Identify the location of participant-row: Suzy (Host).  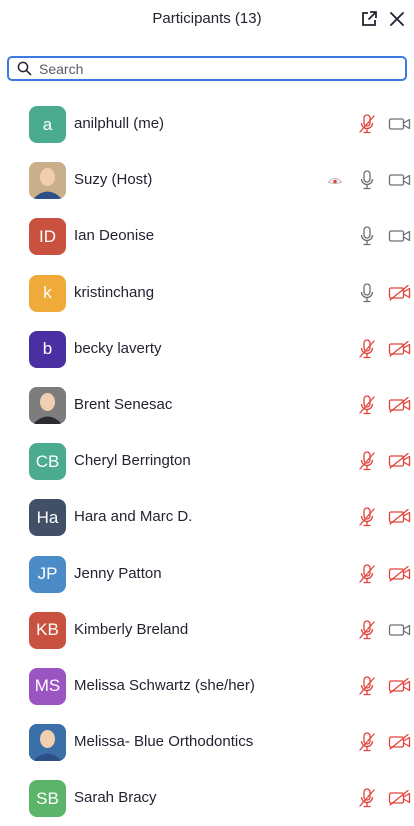
(207, 180).